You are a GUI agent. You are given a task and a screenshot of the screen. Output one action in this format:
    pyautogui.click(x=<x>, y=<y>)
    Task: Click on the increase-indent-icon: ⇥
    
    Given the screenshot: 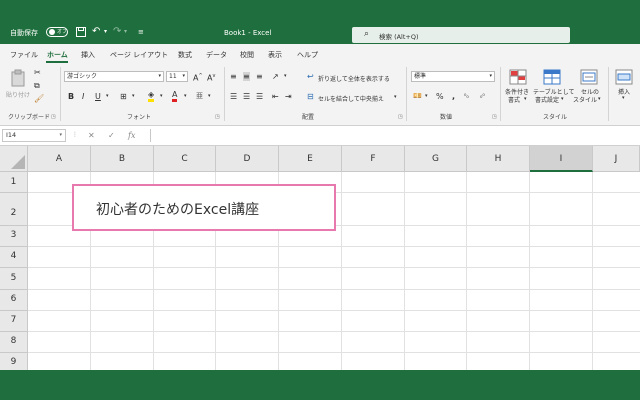 What is the action you would take?
    pyautogui.click(x=288, y=96)
    